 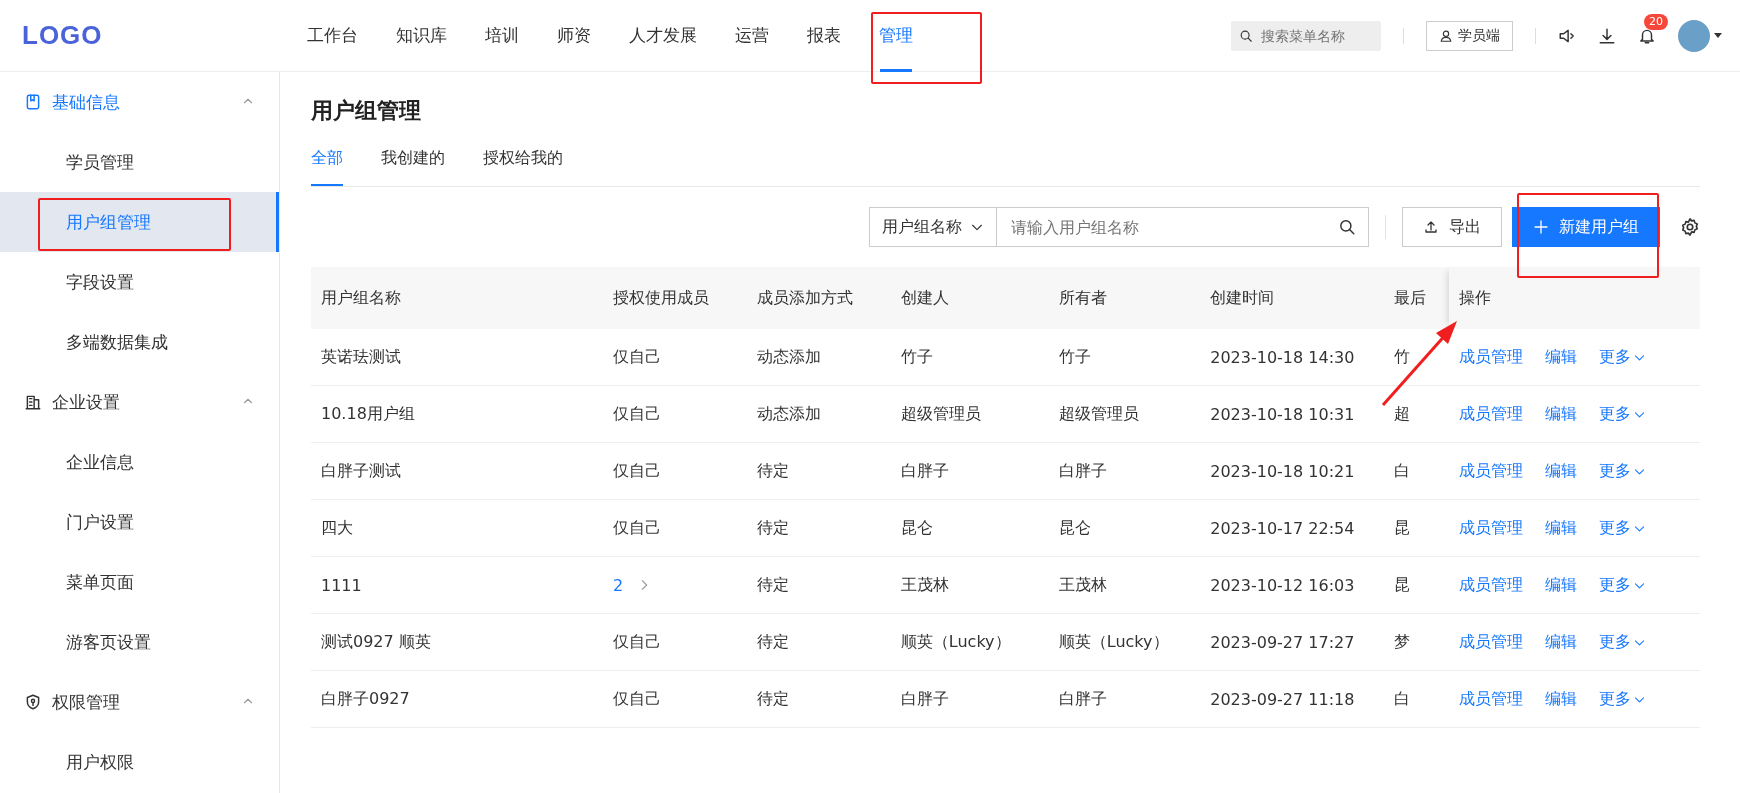 I want to click on table-cell: 10.18用户组, so click(x=457, y=414).